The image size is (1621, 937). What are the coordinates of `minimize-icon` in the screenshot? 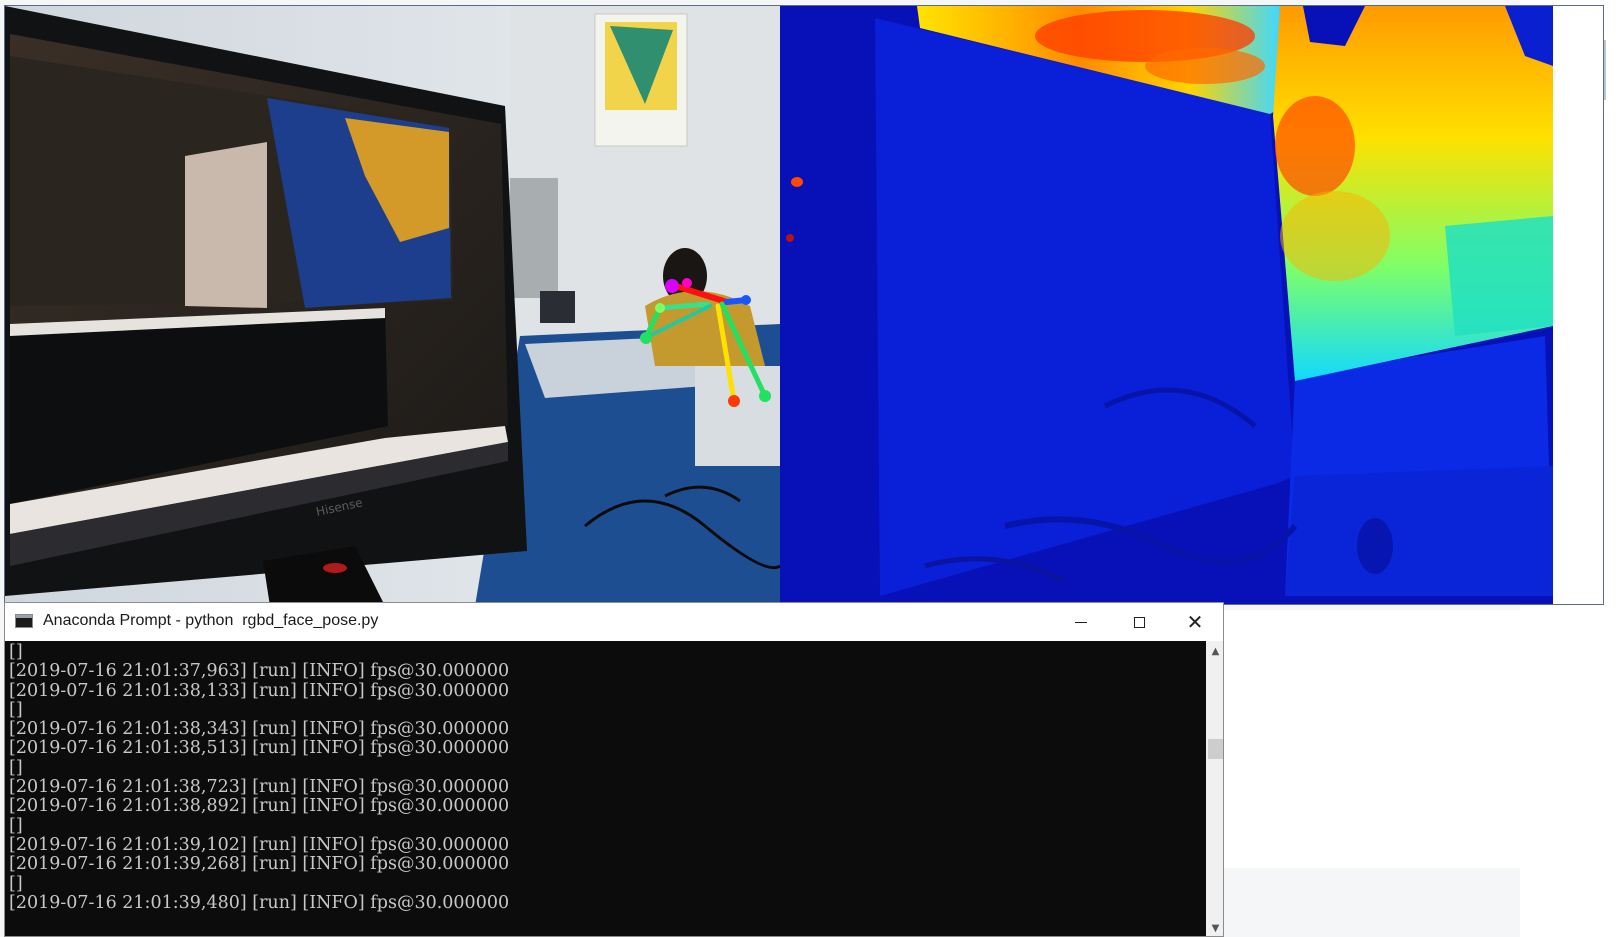 It's located at (1081, 622).